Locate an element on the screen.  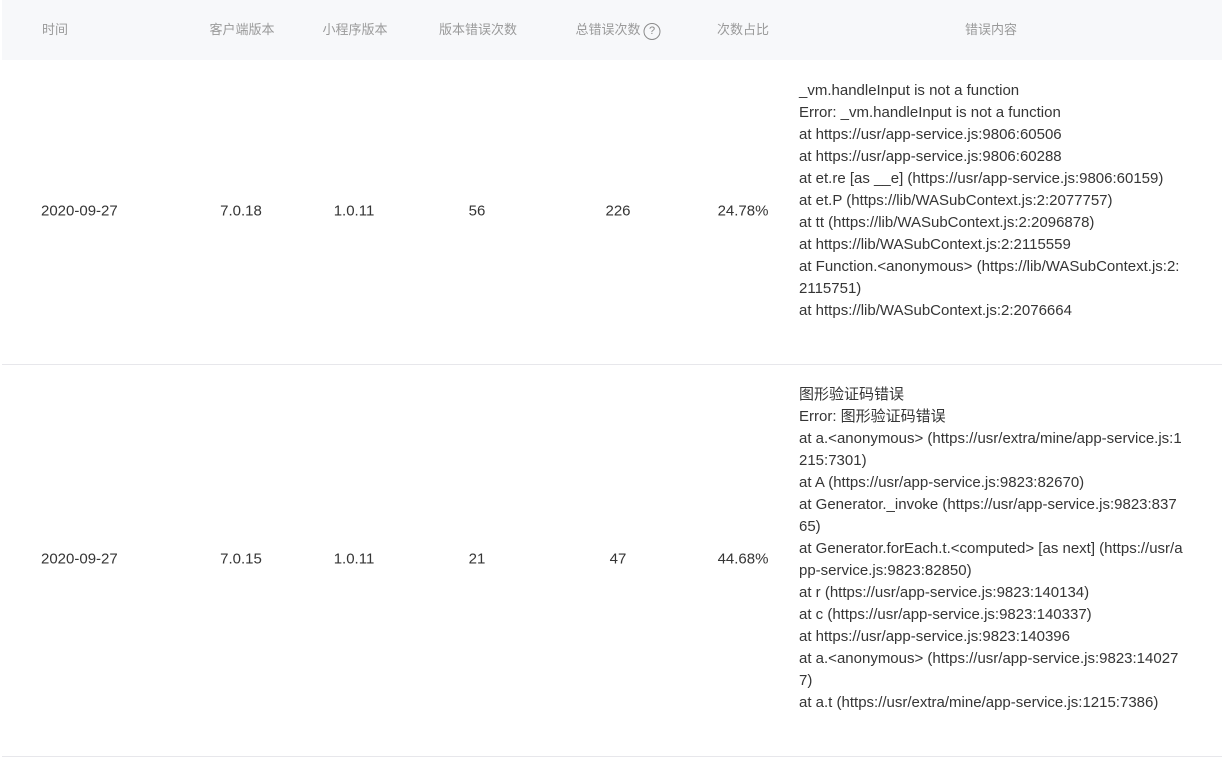
cell-version-error-count: 21 is located at coordinates (477, 559).